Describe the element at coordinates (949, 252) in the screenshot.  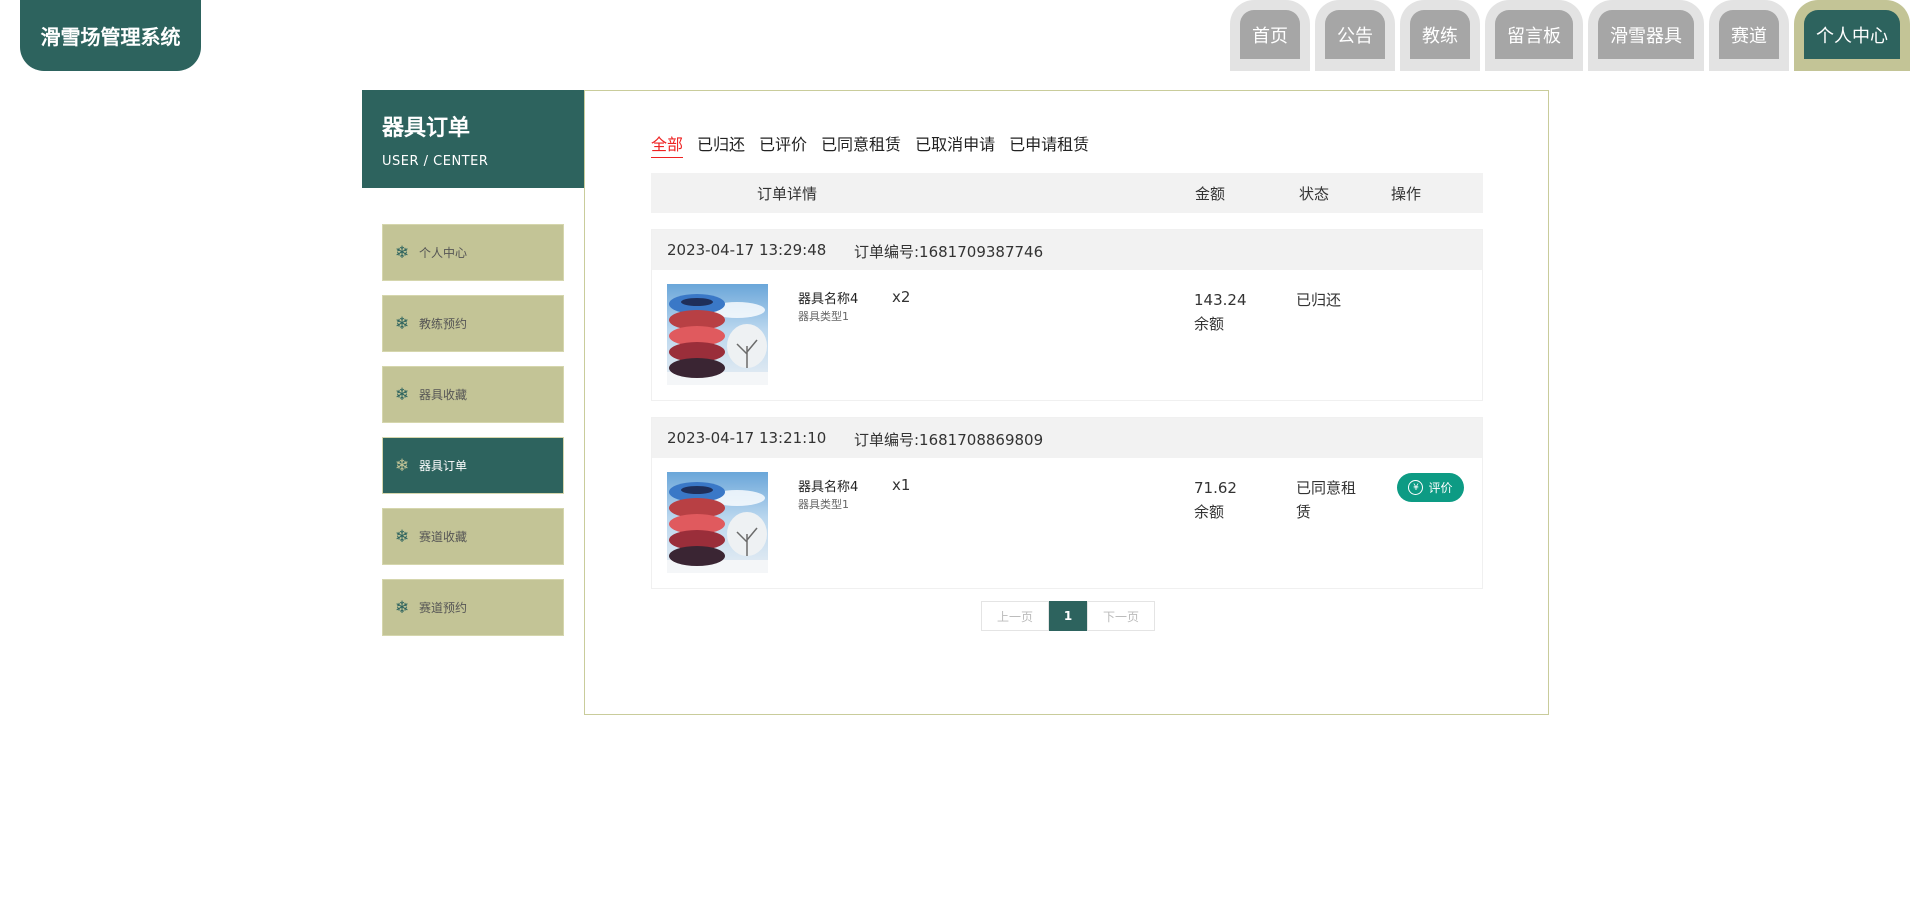
I see `order-number: 订单编号:1681709387746` at that location.